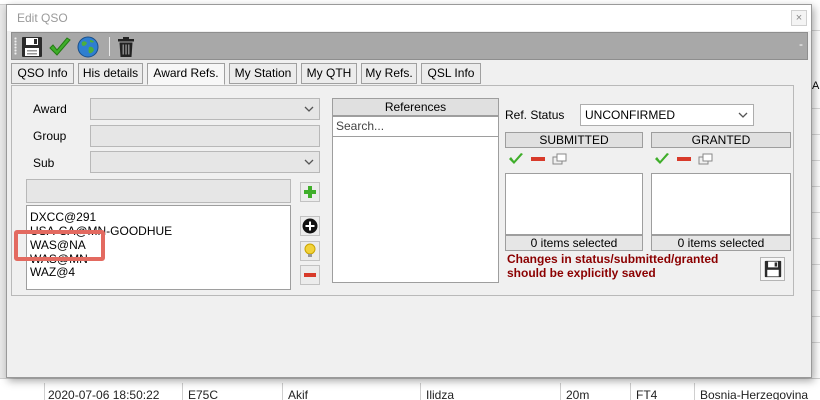 This screenshot has height=400, width=820. What do you see at coordinates (50, 109) in the screenshot?
I see `award-label: Award` at bounding box center [50, 109].